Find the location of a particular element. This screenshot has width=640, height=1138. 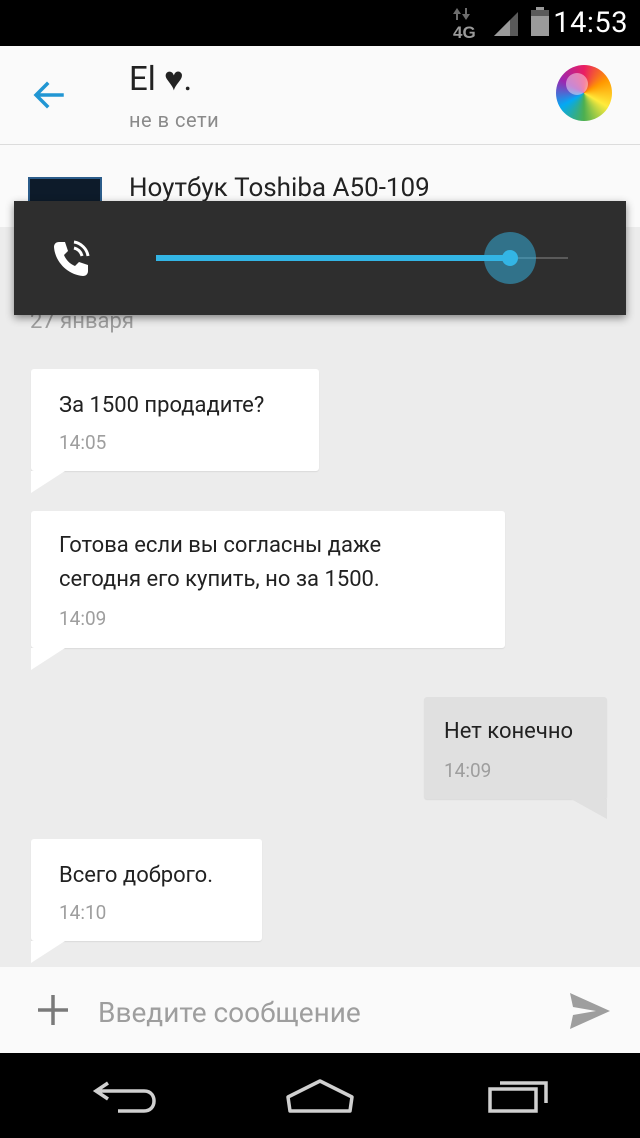

chat-header: El ♥. не в сети is located at coordinates (320, 95).